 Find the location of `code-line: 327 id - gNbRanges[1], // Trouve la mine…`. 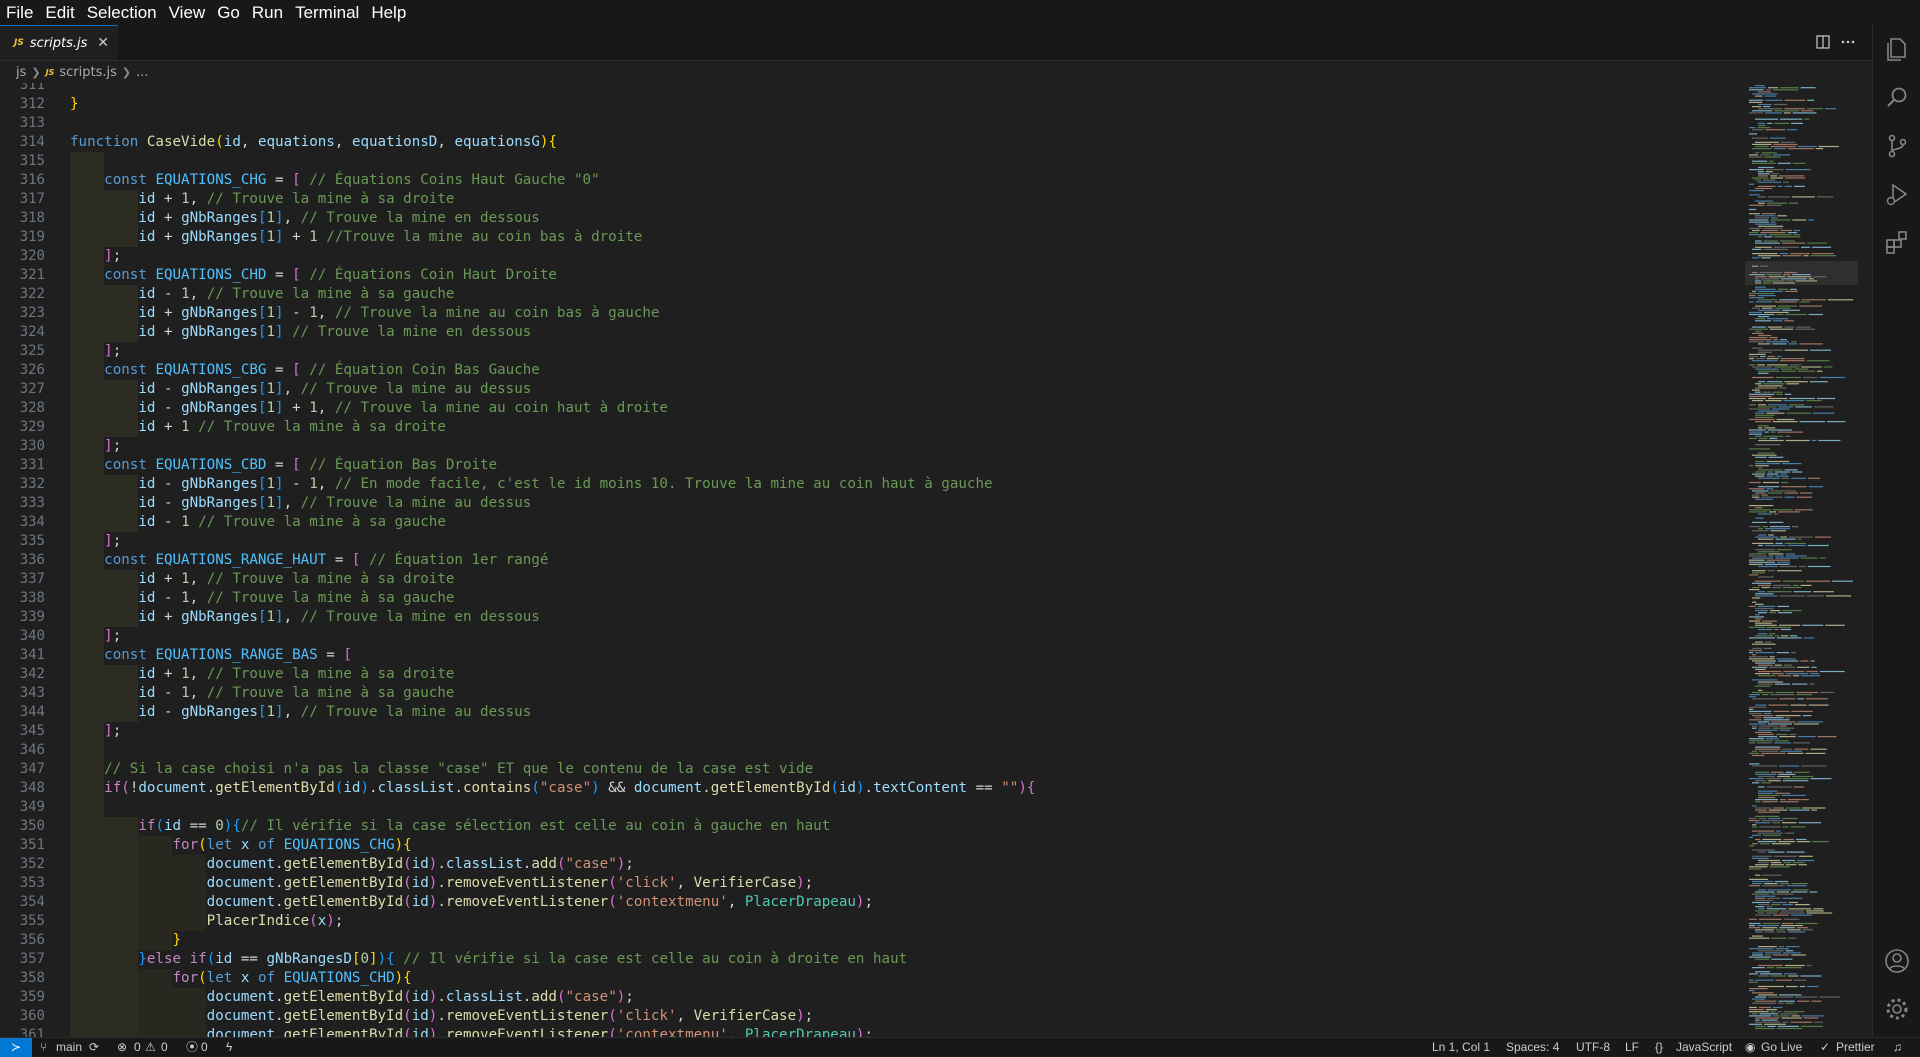

code-line: 327 id - gNbRanges[1], // Trouve la mine… is located at coordinates (872, 389).